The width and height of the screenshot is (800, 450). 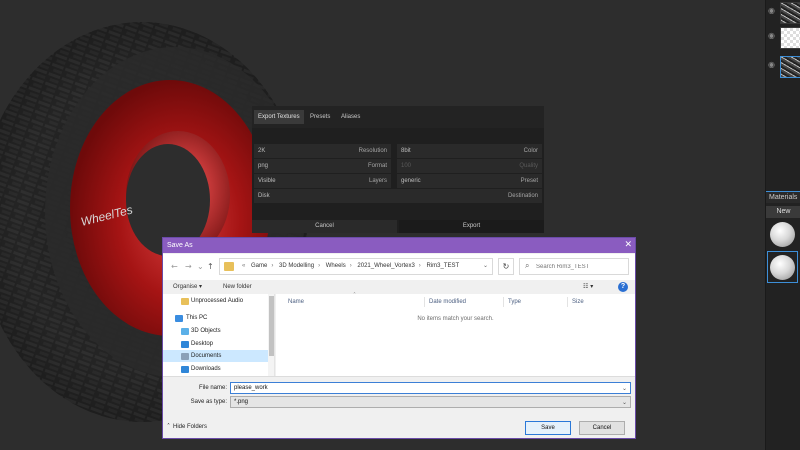 I want to click on file-name-label: File name:, so click(x=212, y=388).